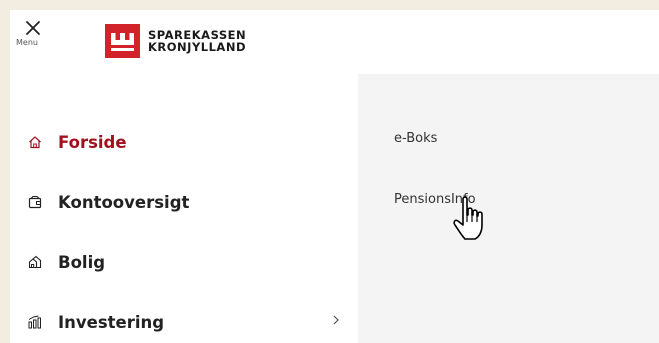 The image size is (659, 343). Describe the element at coordinates (336, 320) in the screenshot. I see `chevron-right-icon` at that location.